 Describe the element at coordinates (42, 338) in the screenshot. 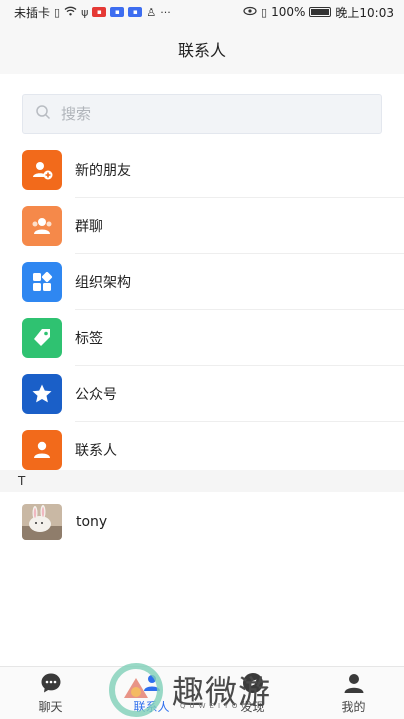

I see `tag-icon` at that location.